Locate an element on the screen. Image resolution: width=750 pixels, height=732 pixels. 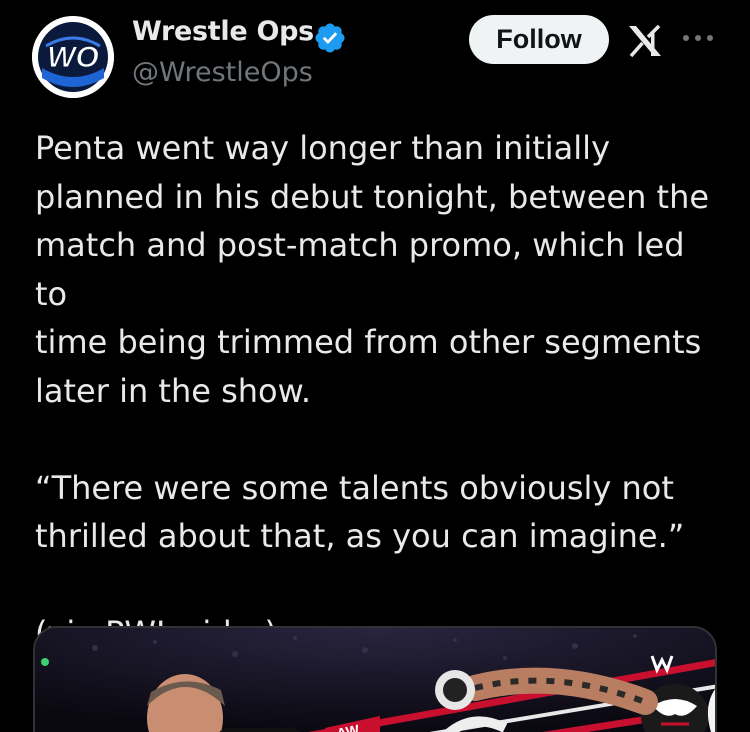
follow-button: Follow is located at coordinates (539, 39).